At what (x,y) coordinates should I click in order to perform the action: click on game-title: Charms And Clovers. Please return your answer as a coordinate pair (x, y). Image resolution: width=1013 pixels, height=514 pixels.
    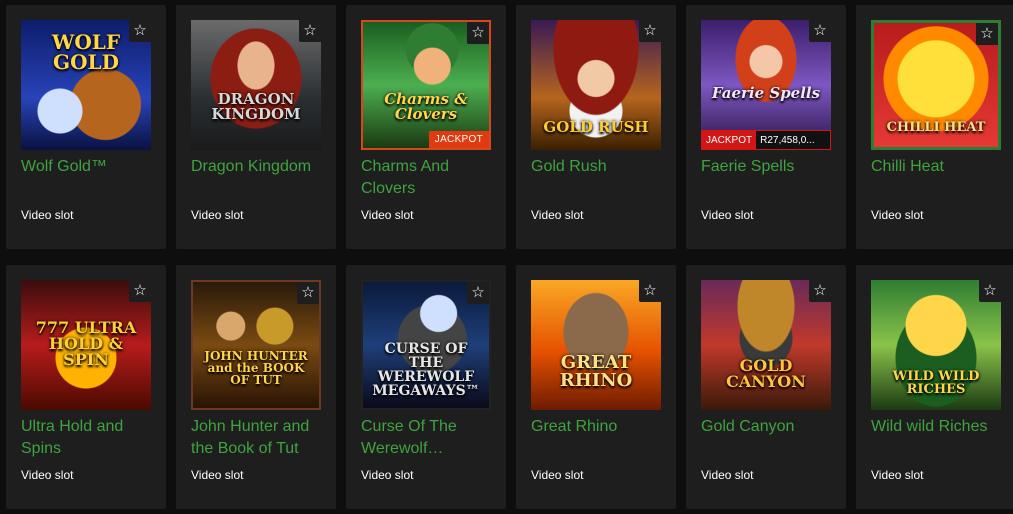
    Looking at the image, I should click on (428, 178).